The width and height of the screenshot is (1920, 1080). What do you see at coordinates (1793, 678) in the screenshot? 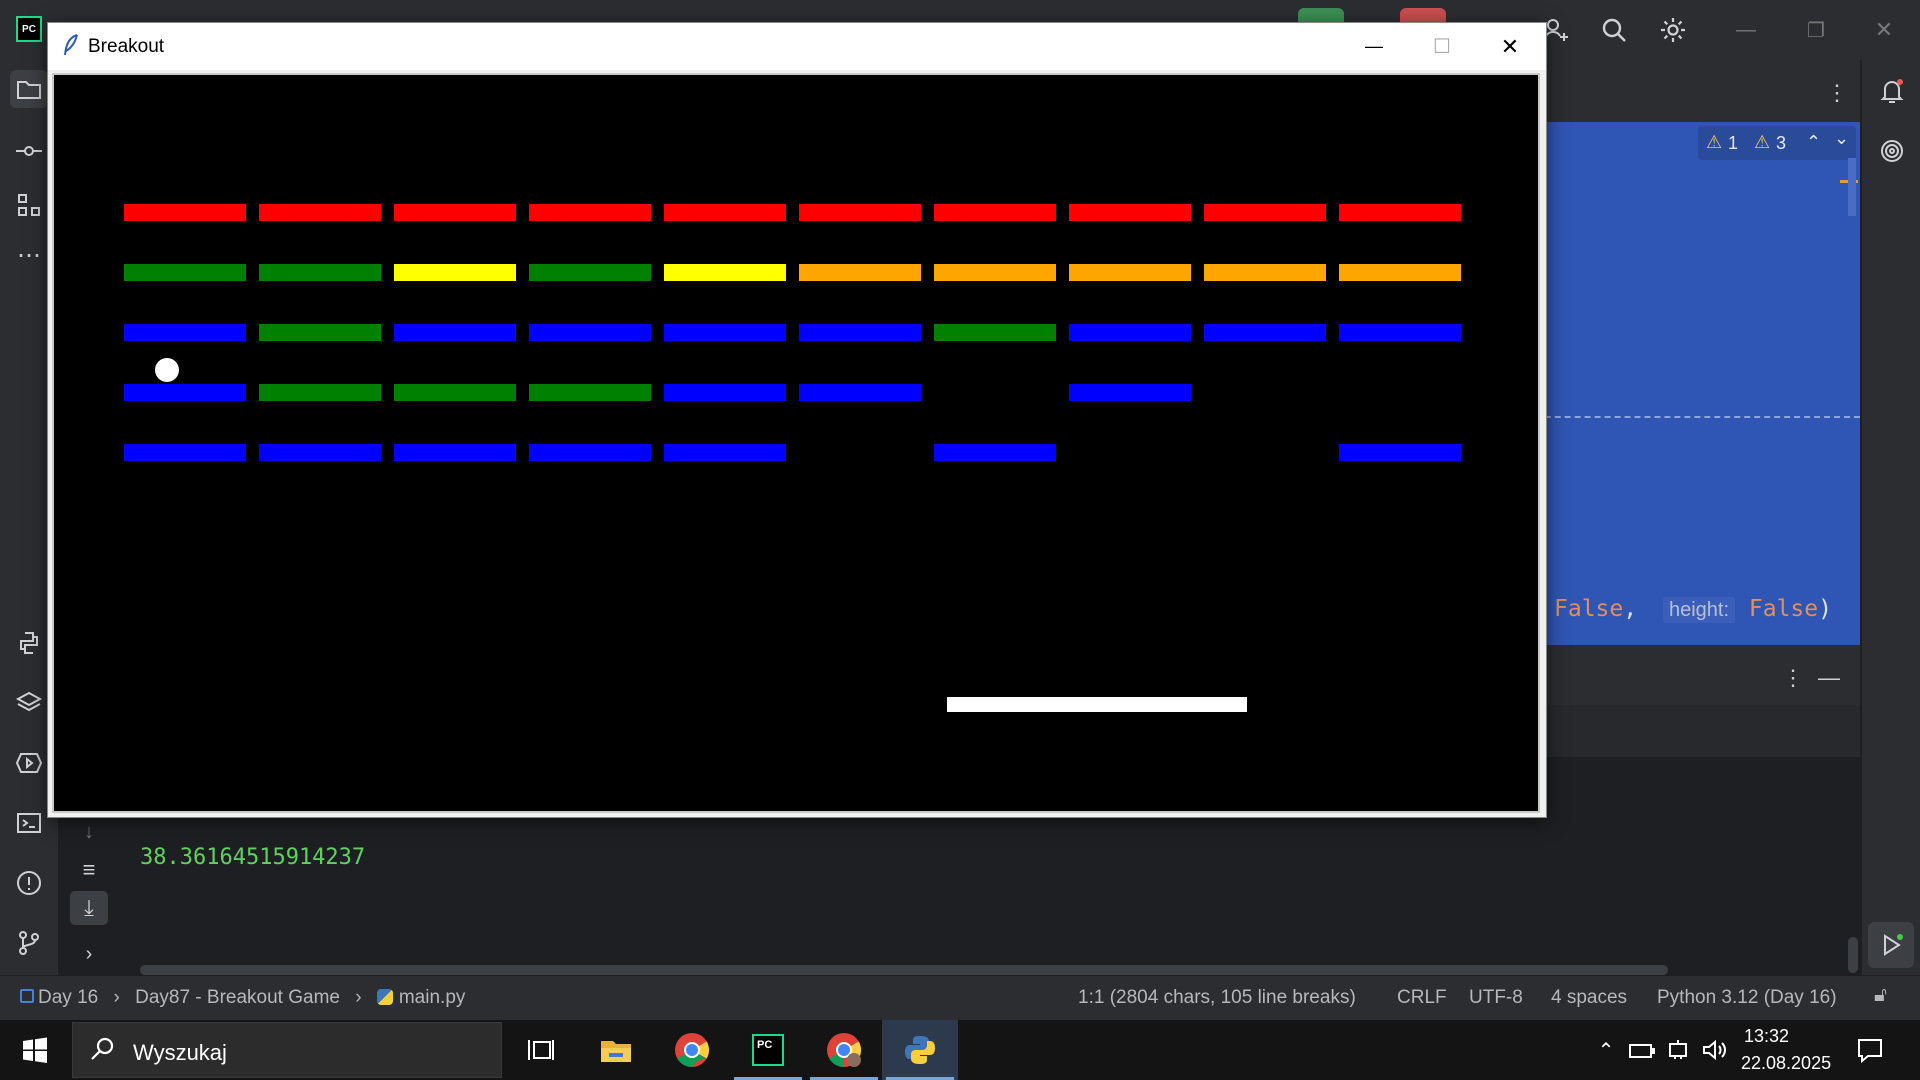
I see `run-more-icon: ⋮` at bounding box center [1793, 678].